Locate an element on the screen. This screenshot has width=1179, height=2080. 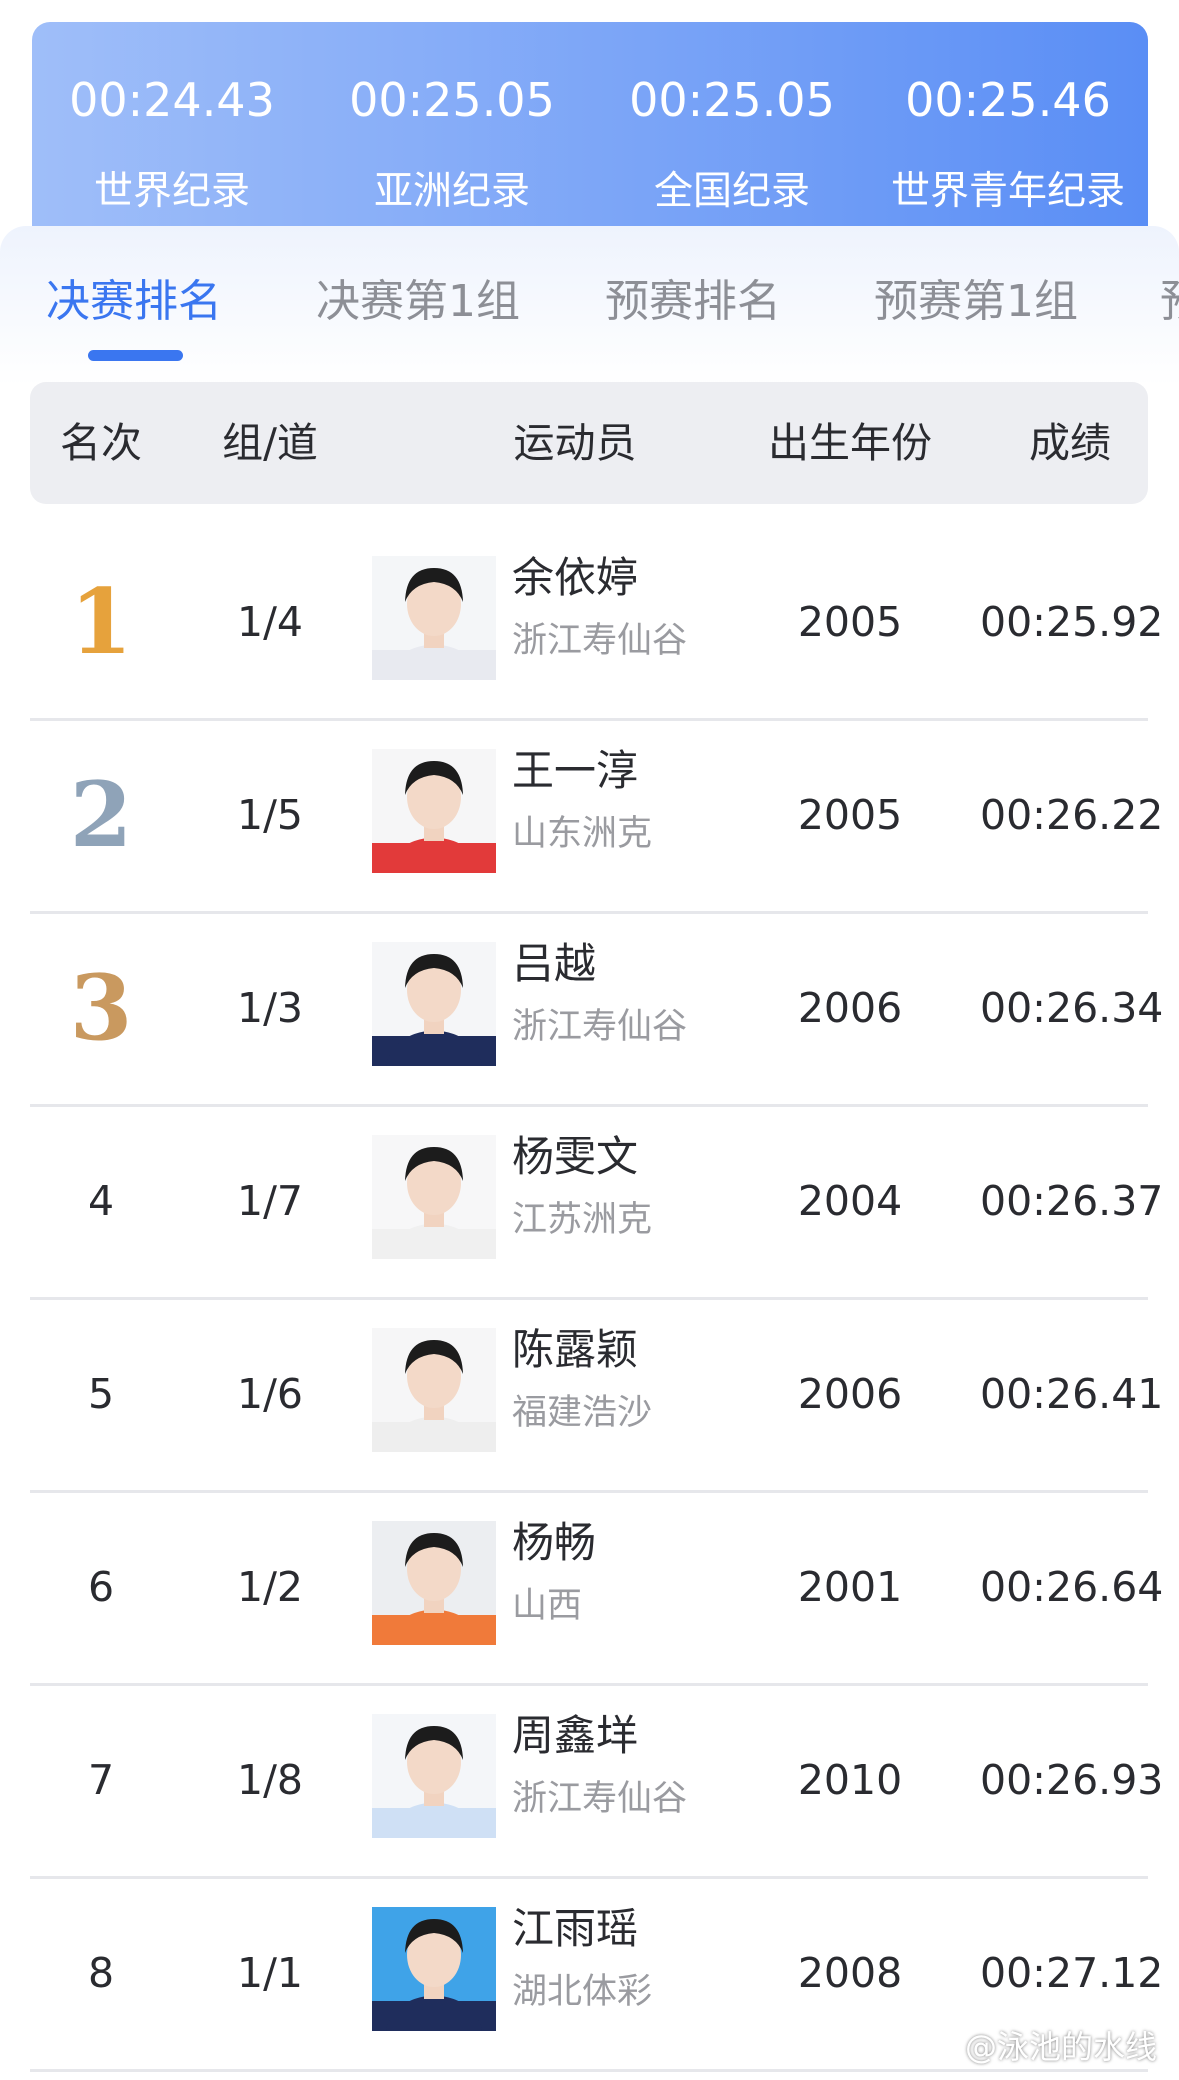
result-cell: 00:25.92 is located at coordinates (1072, 622).